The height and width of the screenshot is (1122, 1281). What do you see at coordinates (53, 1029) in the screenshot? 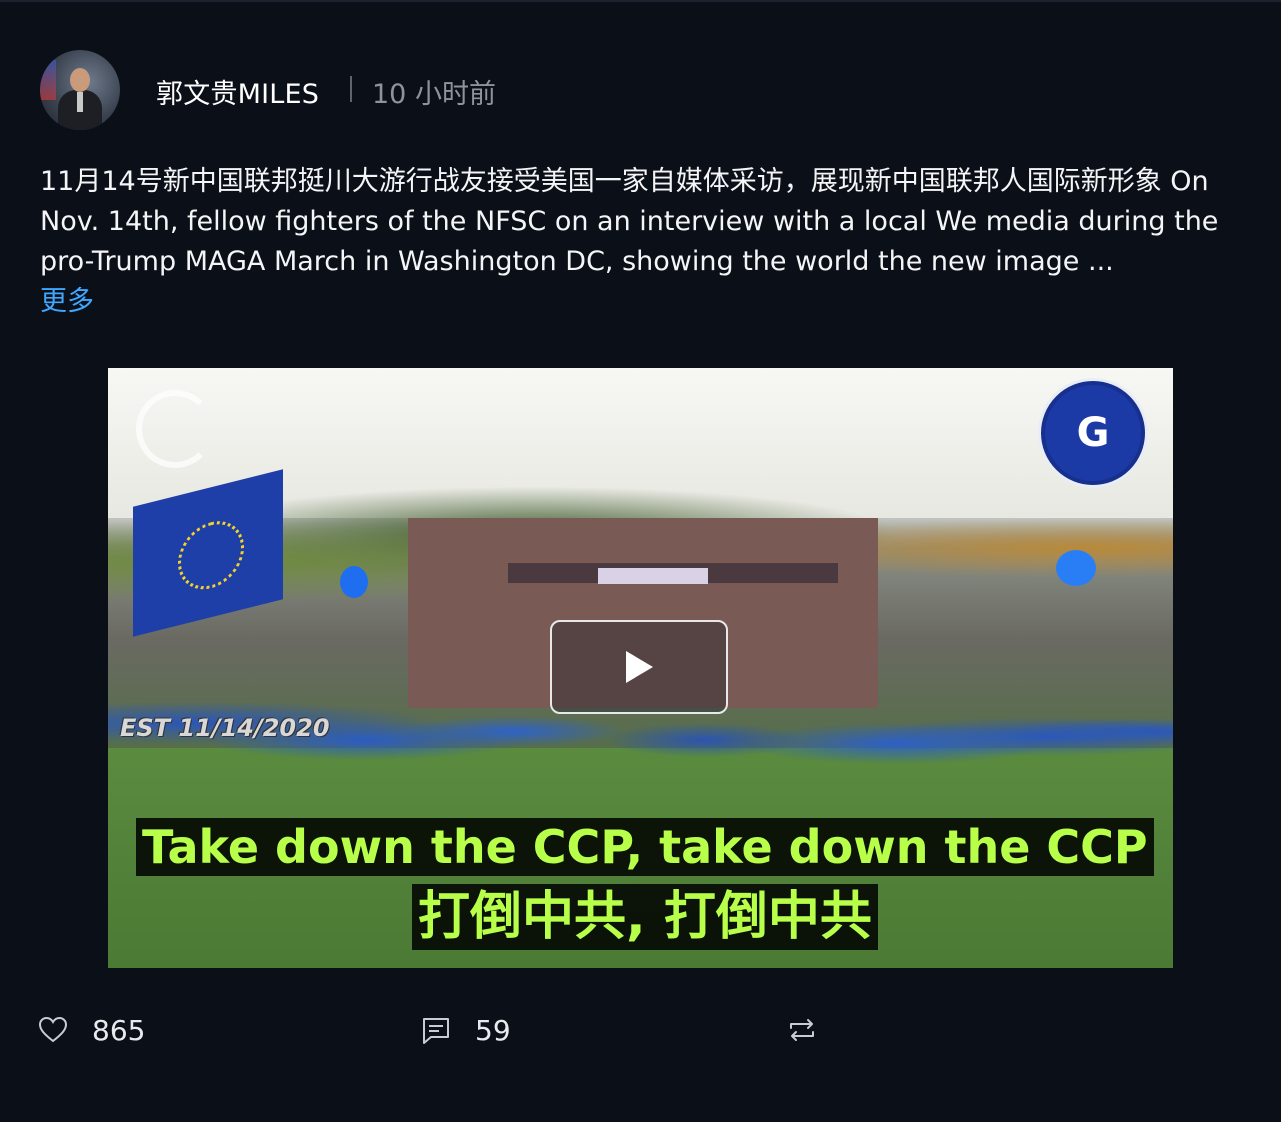
I see `heart-icon` at bounding box center [53, 1029].